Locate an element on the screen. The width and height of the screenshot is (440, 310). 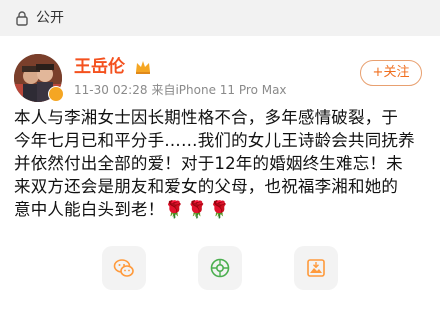
share-wechat-button is located at coordinates (124, 268).